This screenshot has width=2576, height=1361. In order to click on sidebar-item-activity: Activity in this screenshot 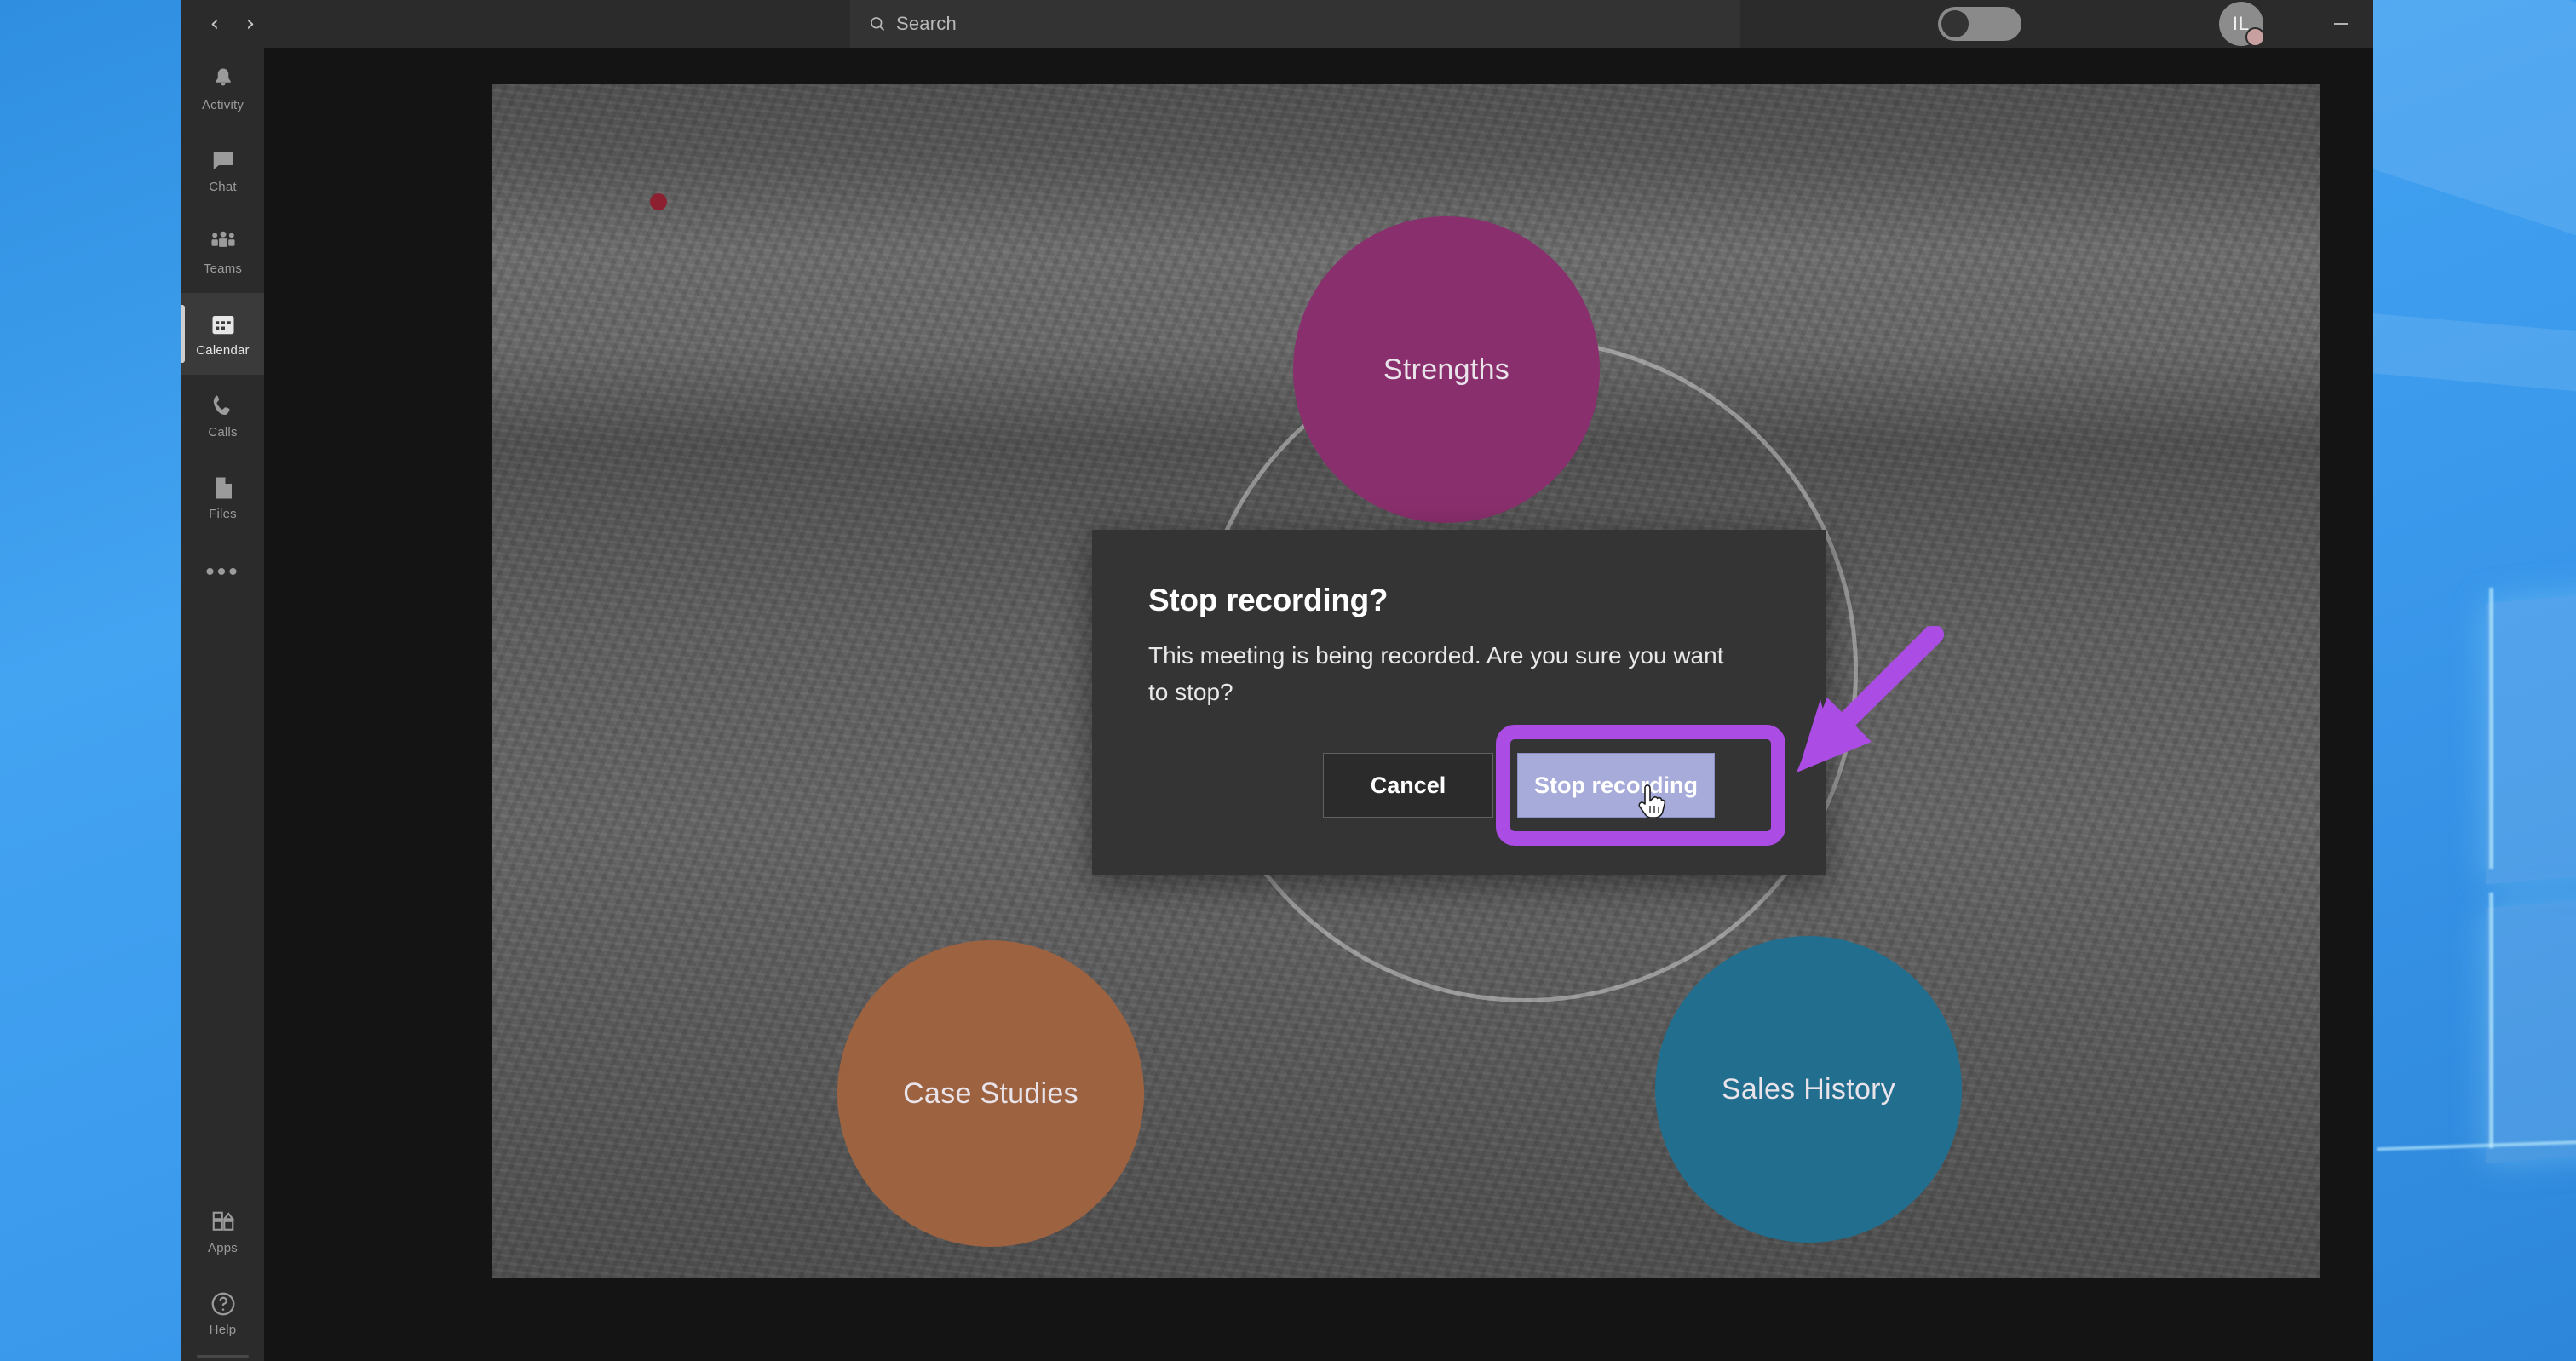, I will do `click(223, 88)`.